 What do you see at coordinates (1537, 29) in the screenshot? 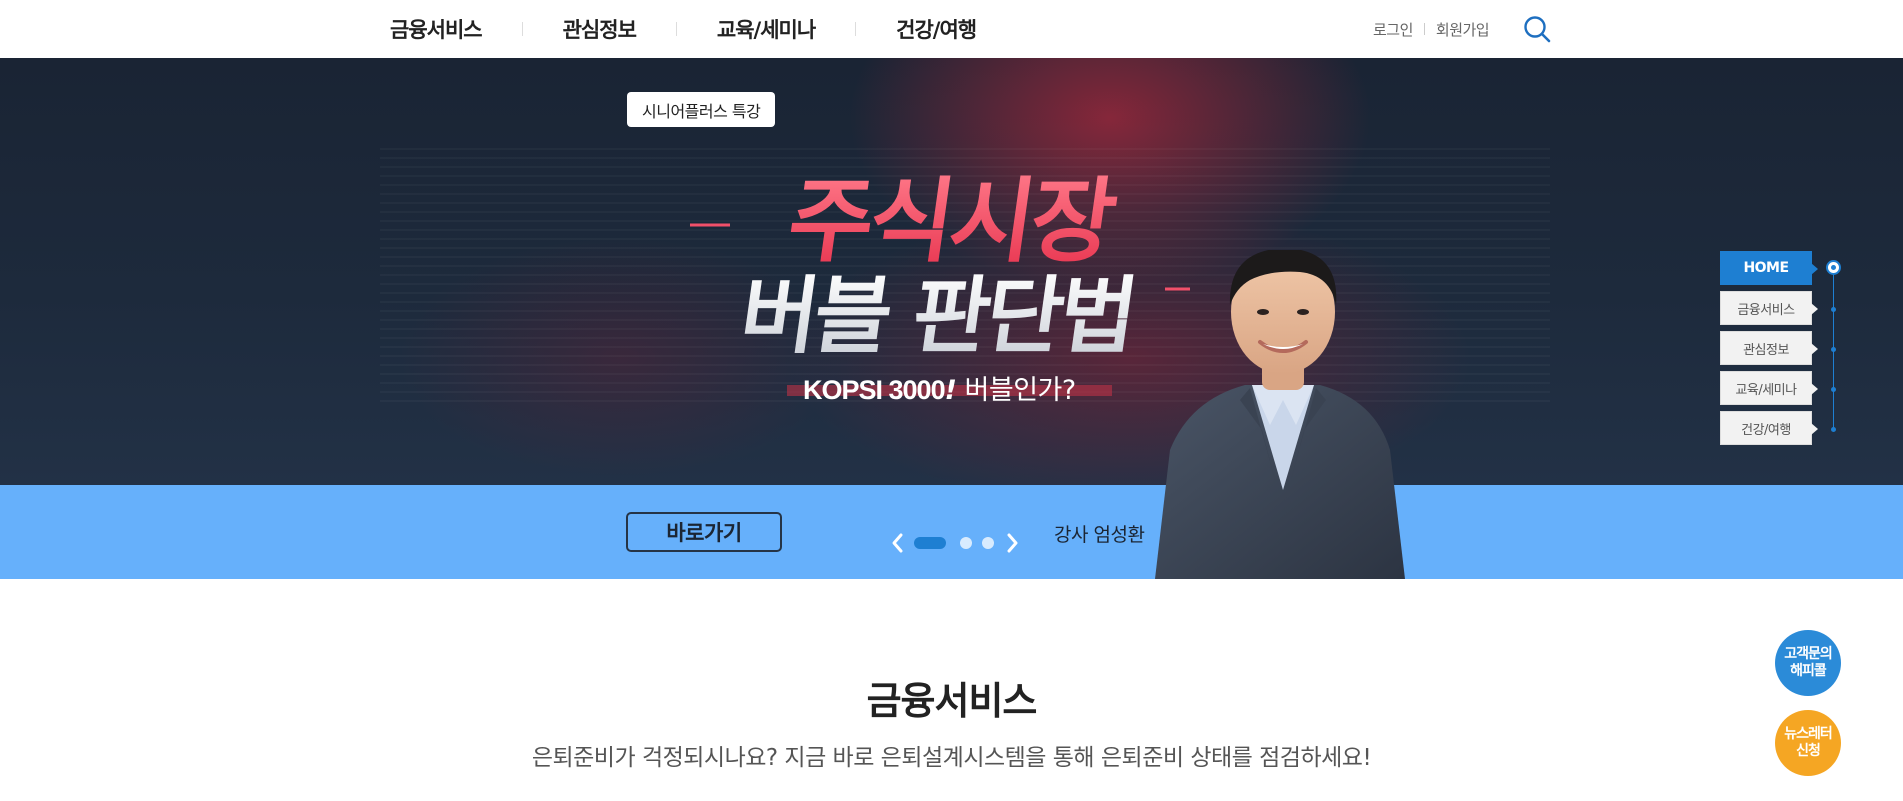
I see `search-icon` at bounding box center [1537, 29].